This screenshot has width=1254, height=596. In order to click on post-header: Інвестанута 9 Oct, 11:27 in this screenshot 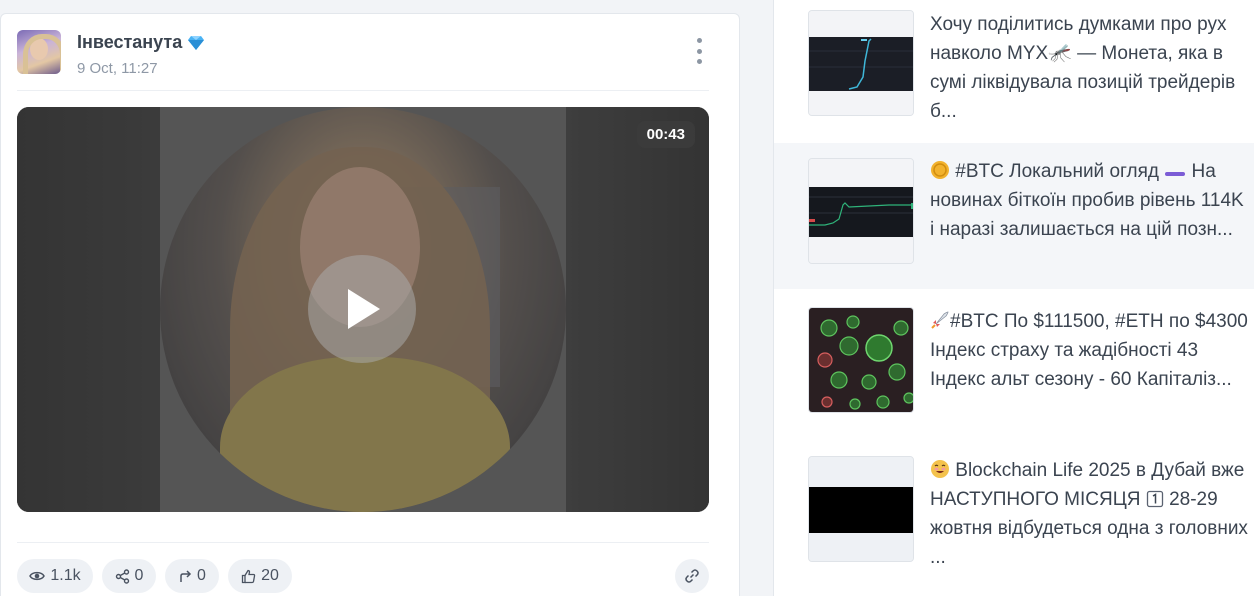, I will do `click(370, 60)`.